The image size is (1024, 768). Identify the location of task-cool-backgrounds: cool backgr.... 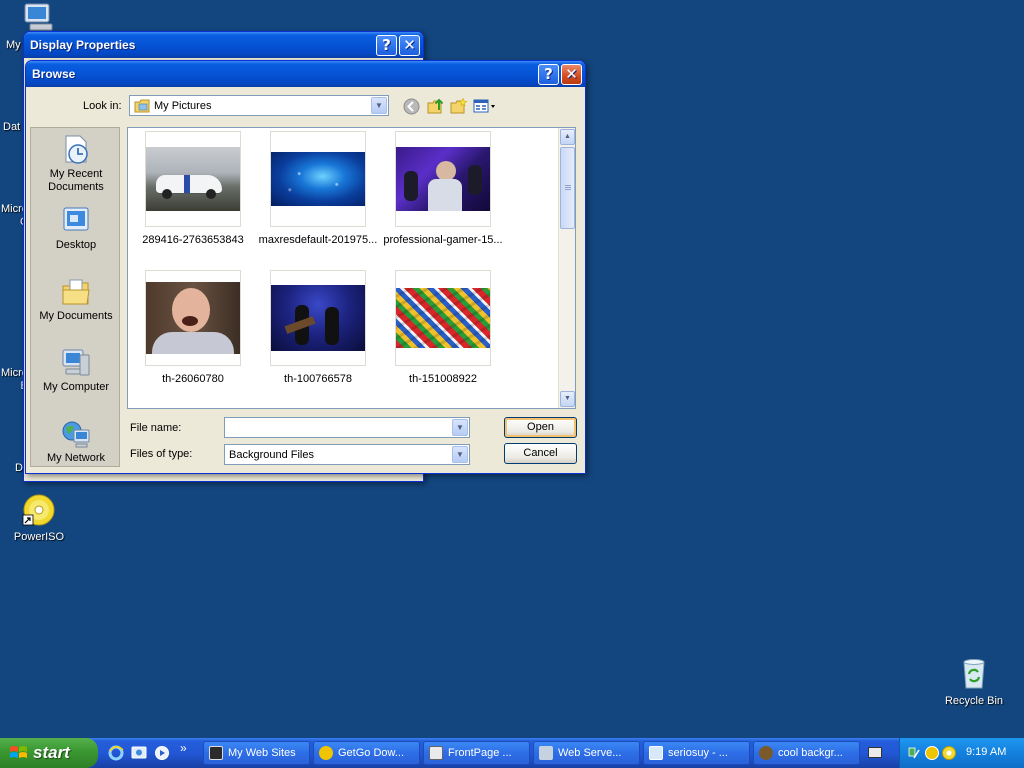
(806, 753).